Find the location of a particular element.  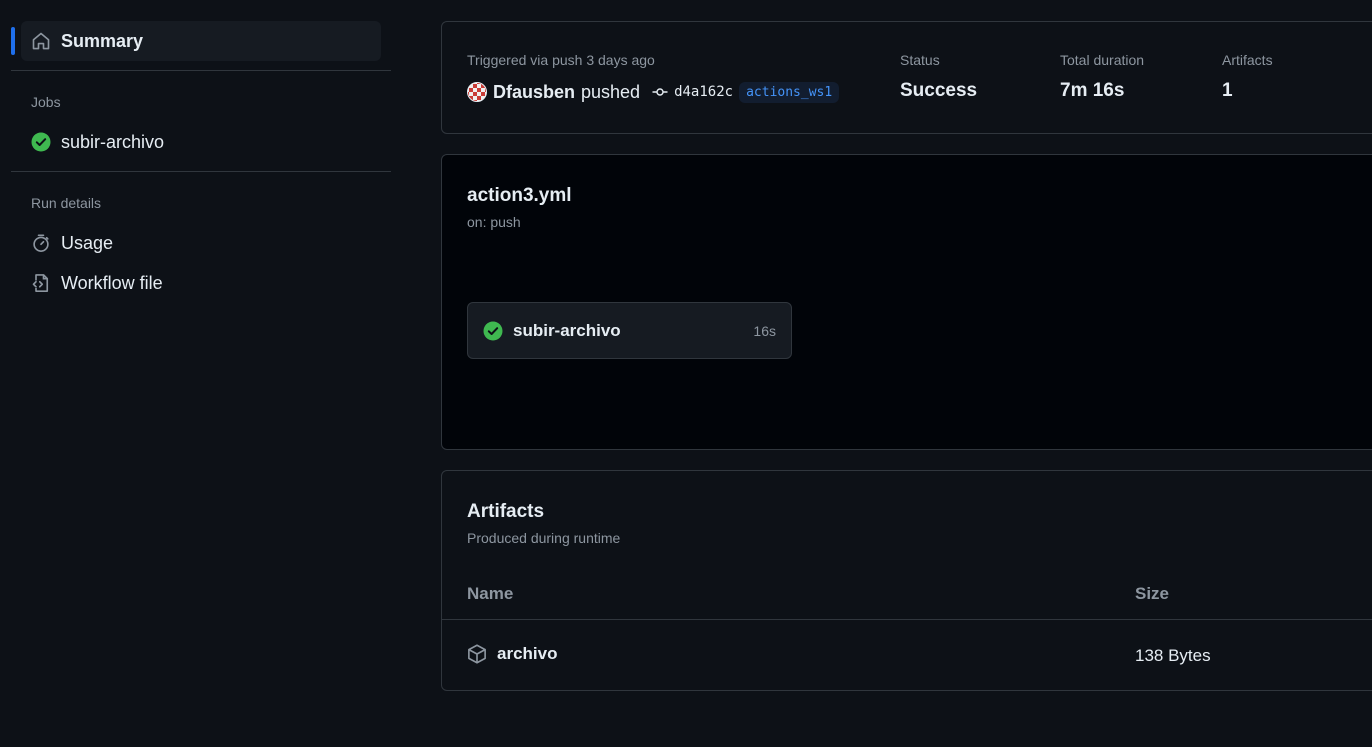

avatar is located at coordinates (477, 92).